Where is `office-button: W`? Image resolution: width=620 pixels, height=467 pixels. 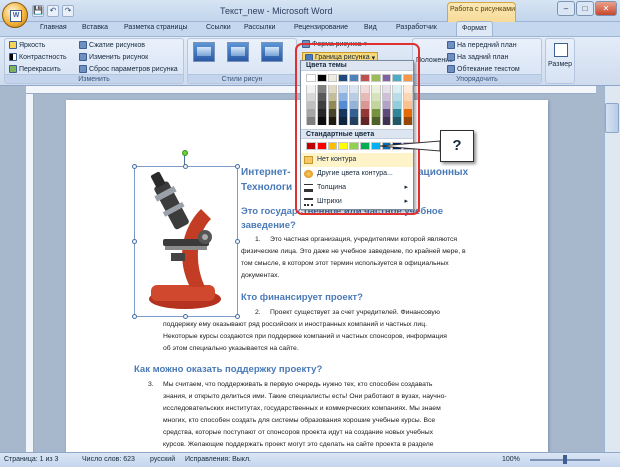
office-button: W is located at coordinates (15, 15).